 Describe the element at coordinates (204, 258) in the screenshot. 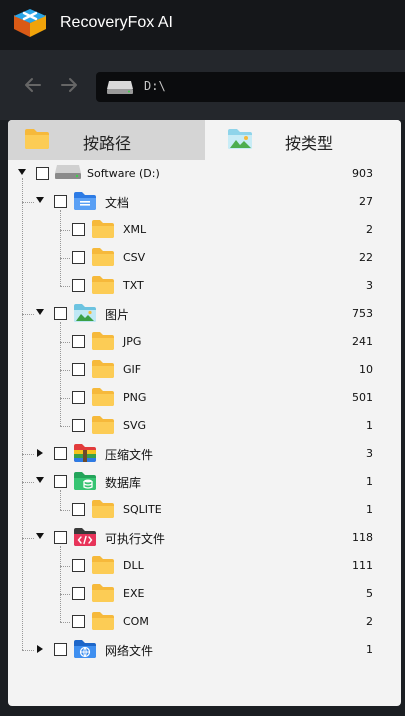

I see `tree-row-file-type: CSV 22` at that location.